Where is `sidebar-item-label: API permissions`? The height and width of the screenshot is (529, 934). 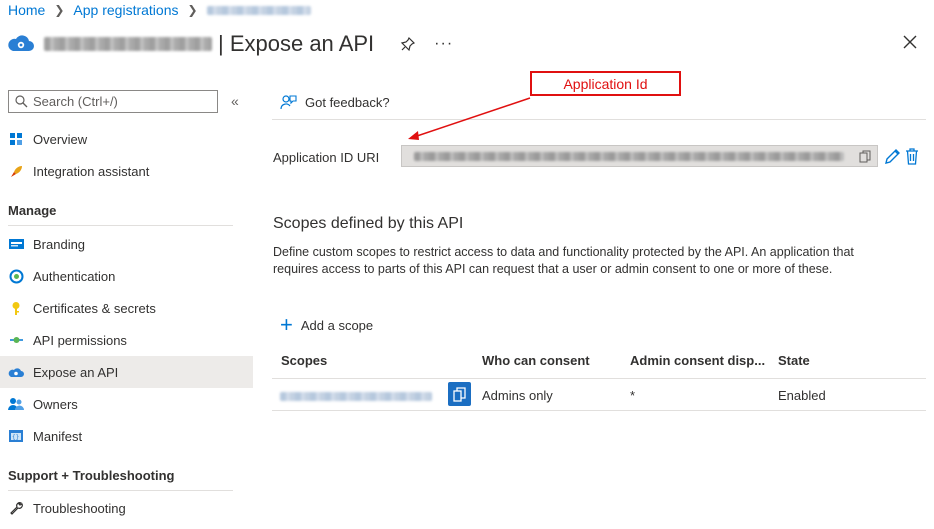 sidebar-item-label: API permissions is located at coordinates (80, 340).